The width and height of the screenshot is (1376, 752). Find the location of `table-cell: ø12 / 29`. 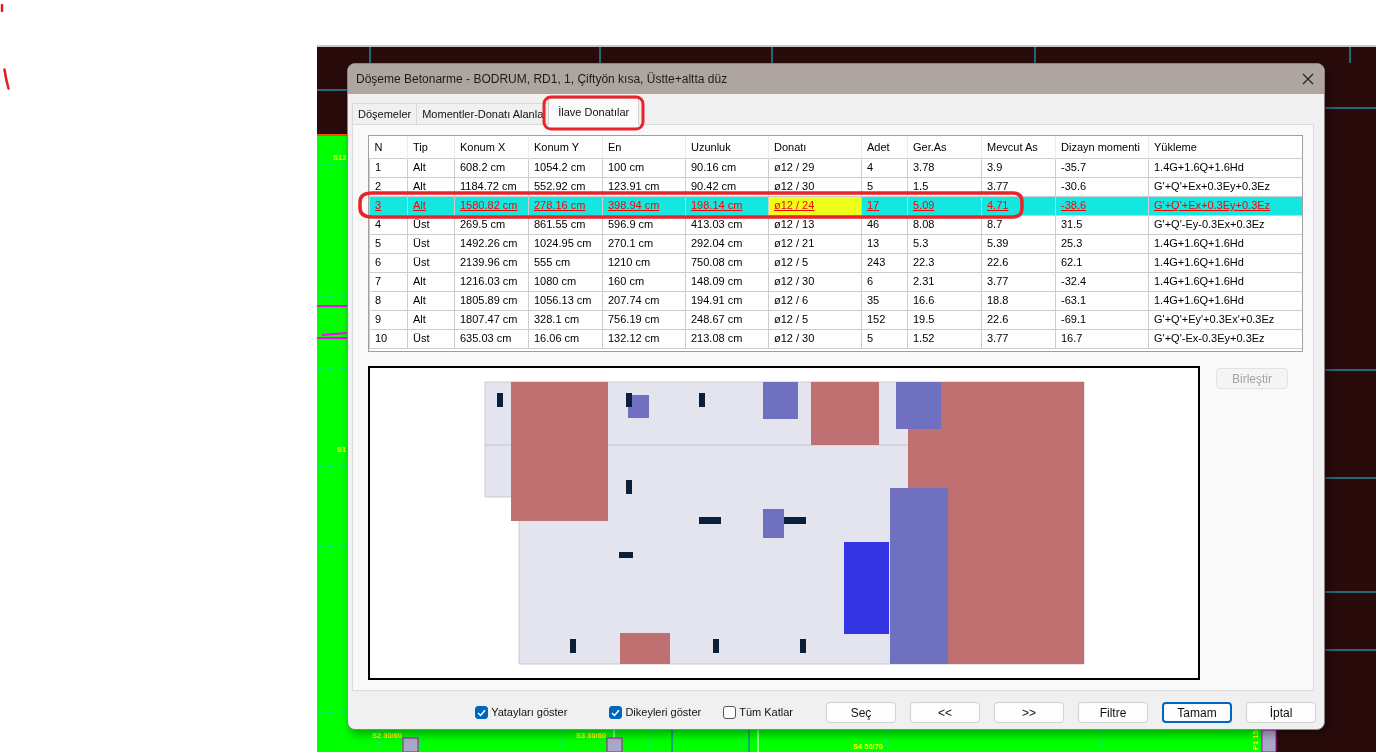

table-cell: ø12 / 29 is located at coordinates (815, 167).